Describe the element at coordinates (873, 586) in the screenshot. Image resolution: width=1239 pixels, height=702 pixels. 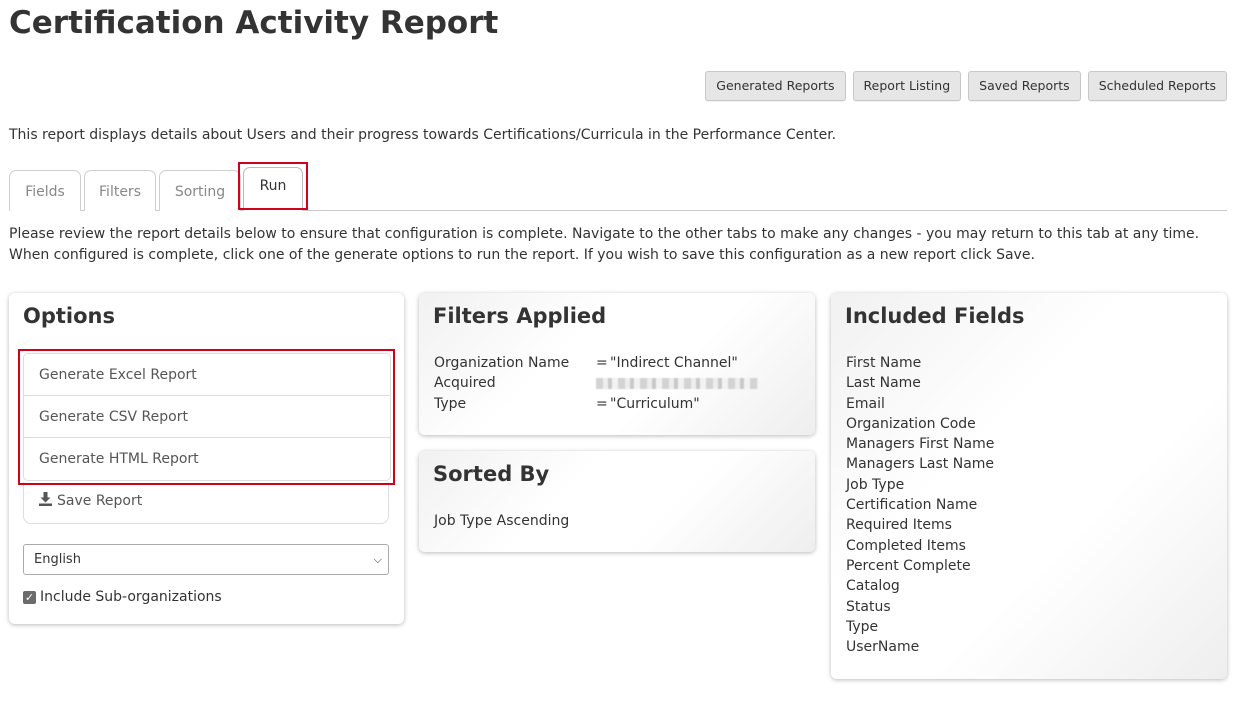
I see `list-item: Catalog` at that location.